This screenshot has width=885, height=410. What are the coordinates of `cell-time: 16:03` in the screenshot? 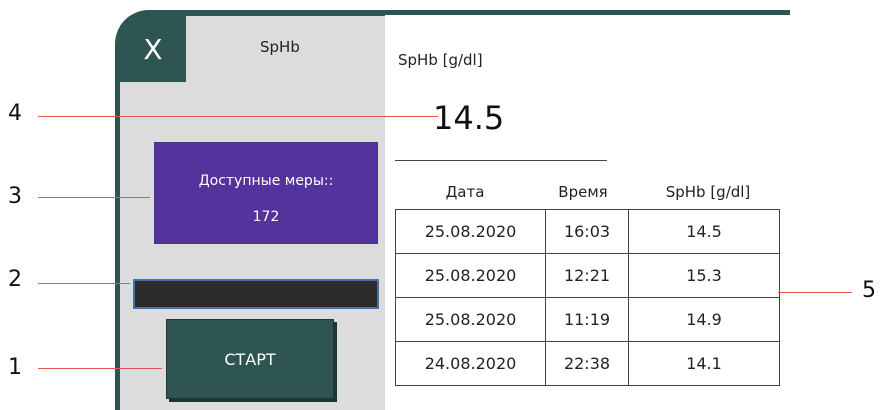 It's located at (587, 231).